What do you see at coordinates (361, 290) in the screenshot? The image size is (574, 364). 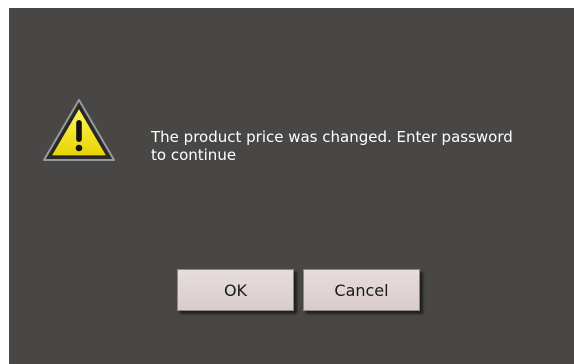 I see `cancel-button: Cancel` at bounding box center [361, 290].